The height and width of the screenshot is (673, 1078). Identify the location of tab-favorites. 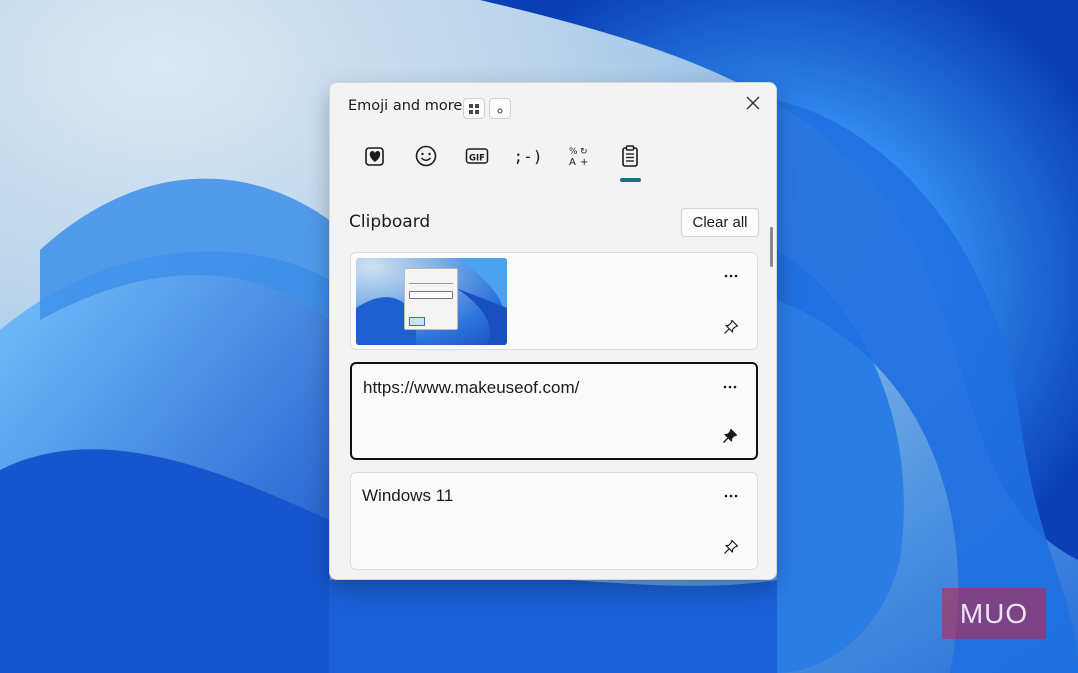
(375, 156).